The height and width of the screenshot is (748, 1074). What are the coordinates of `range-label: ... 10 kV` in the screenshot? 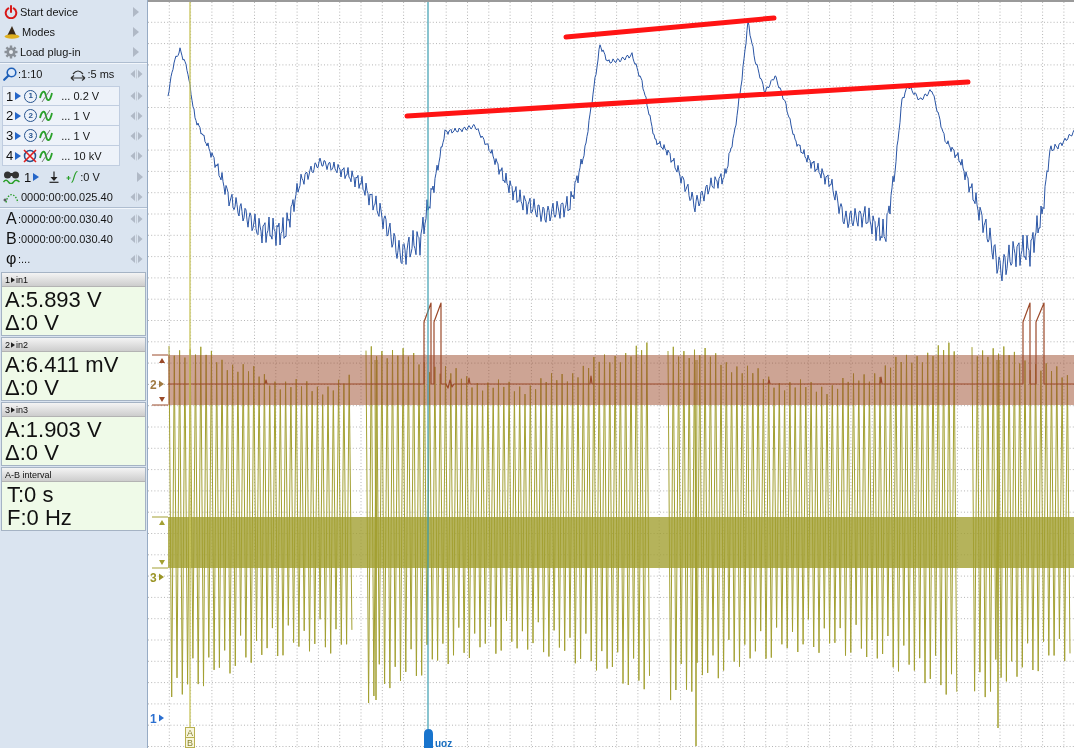 It's located at (81, 155).